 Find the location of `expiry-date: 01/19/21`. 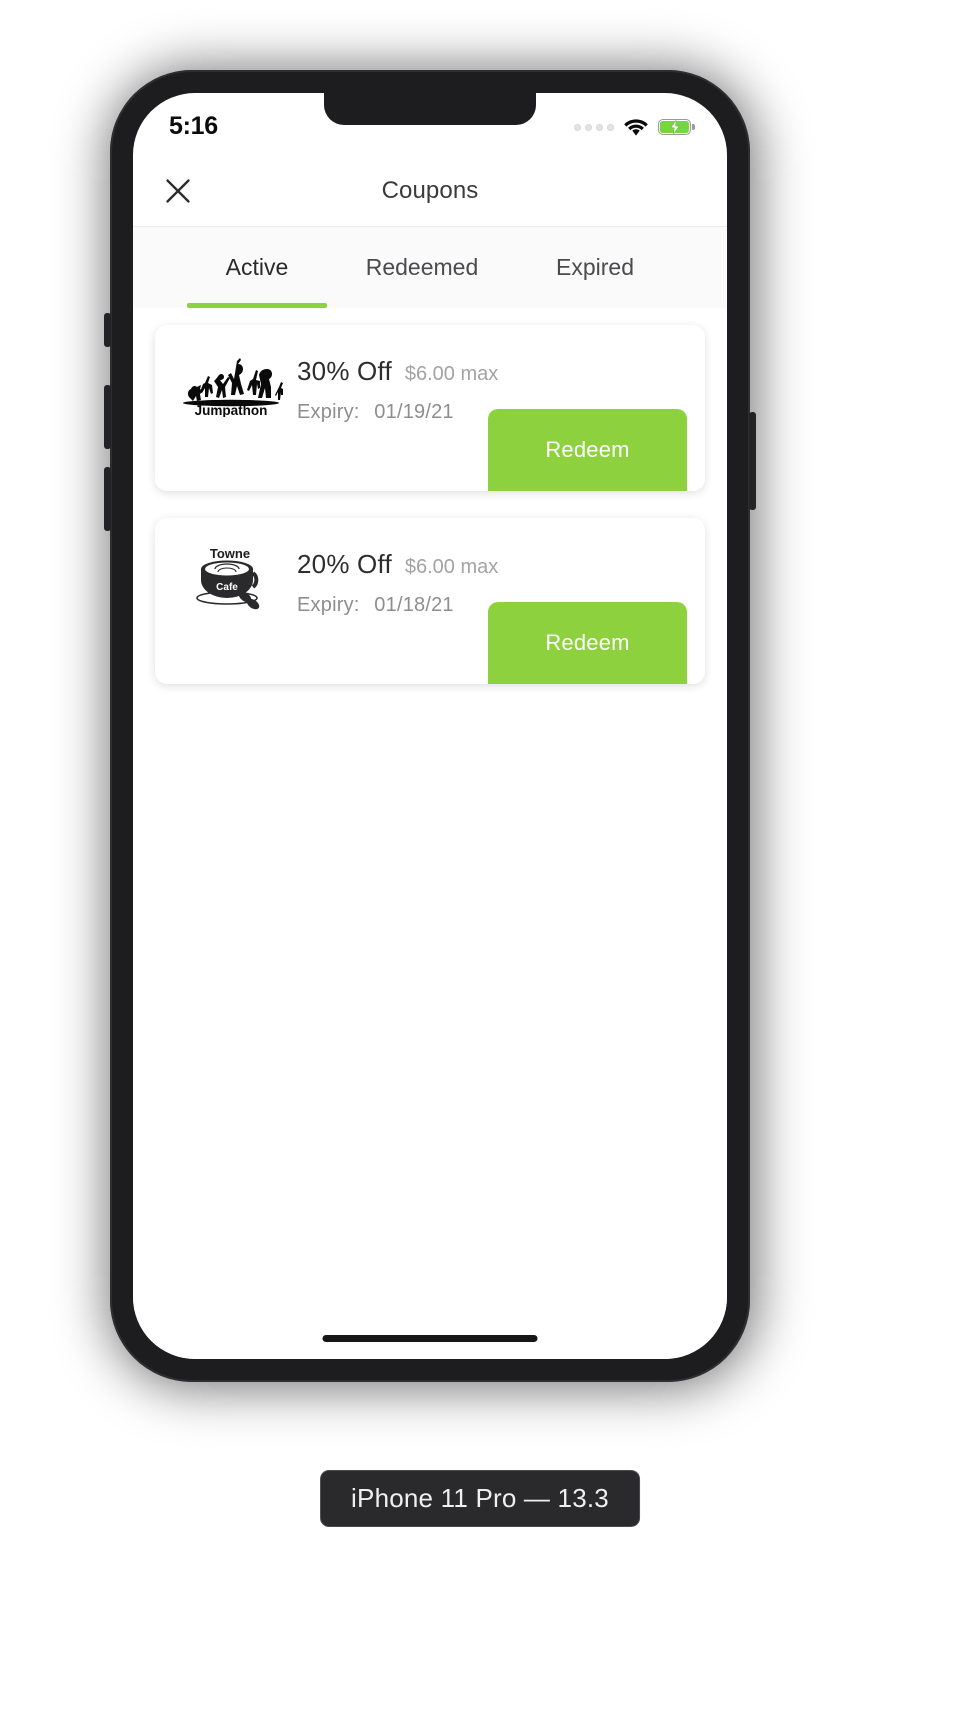

expiry-date: 01/19/21 is located at coordinates (414, 412).